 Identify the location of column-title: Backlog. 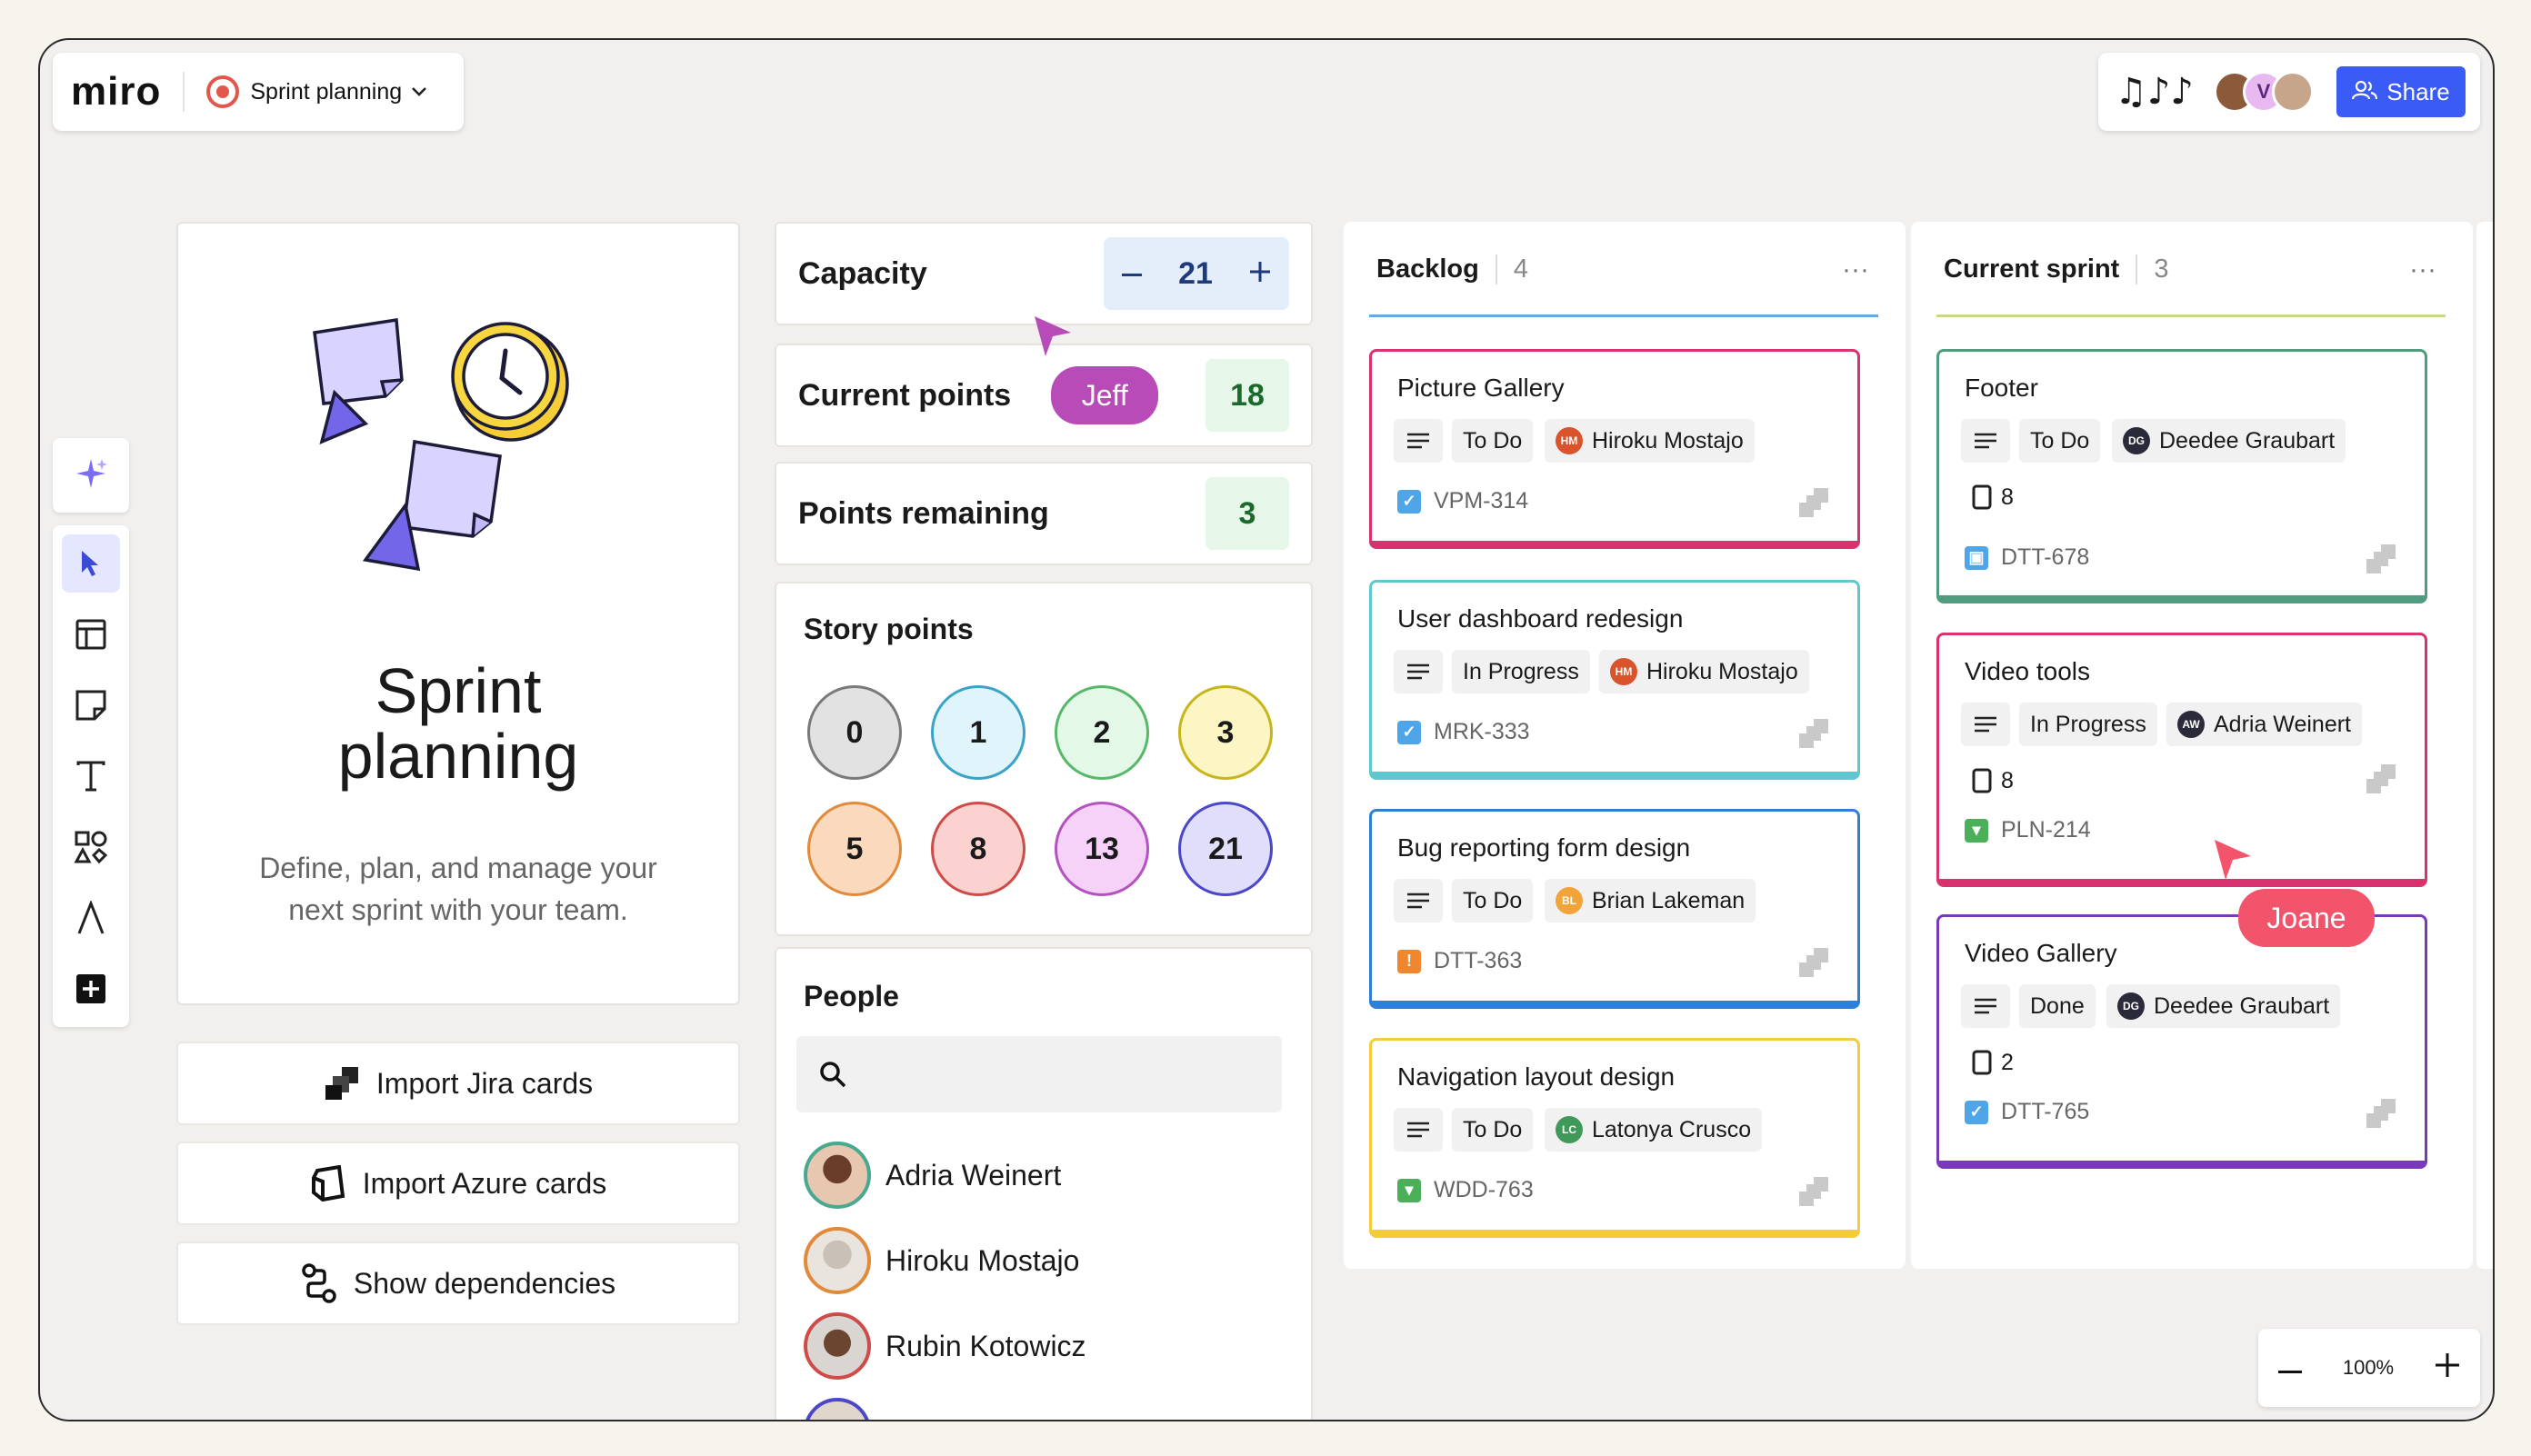
(1428, 269).